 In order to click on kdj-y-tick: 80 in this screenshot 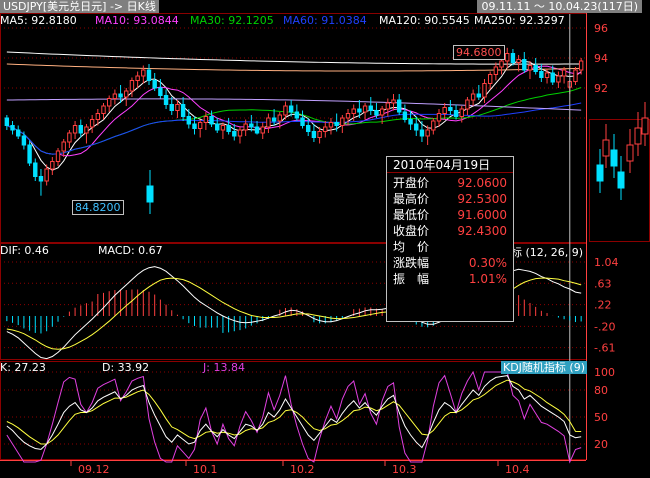, I will do `click(601, 390)`.